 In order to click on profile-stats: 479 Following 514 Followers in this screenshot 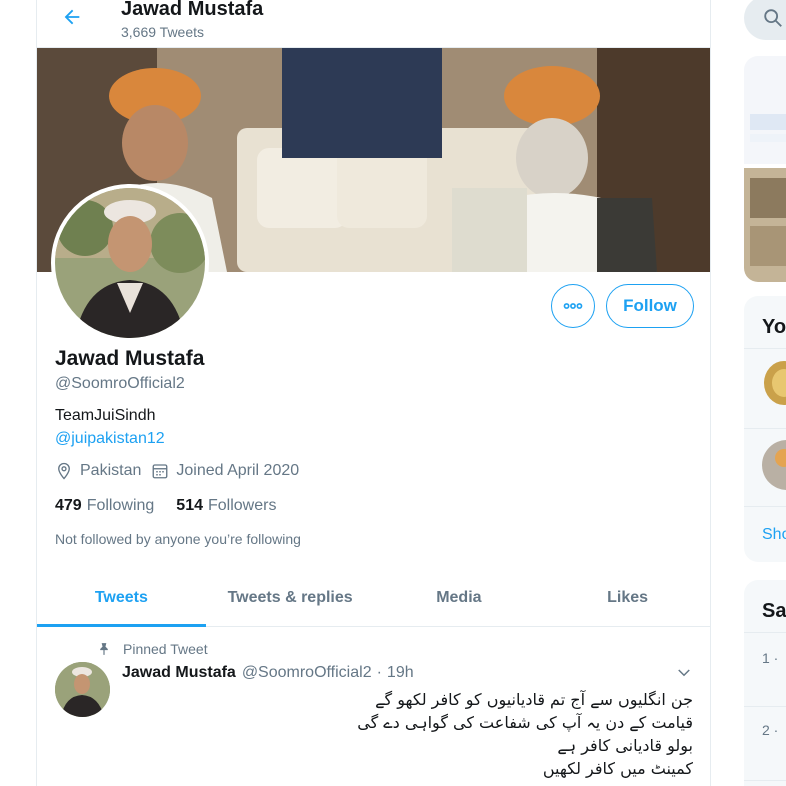, I will do `click(176, 506)`.